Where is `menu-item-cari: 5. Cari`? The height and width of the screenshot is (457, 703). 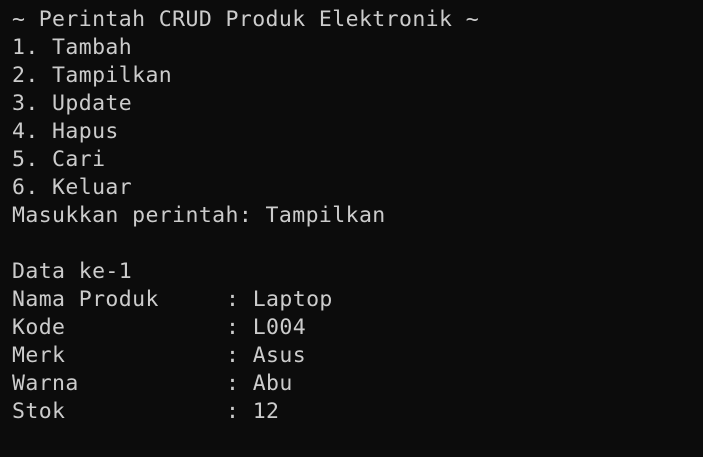
menu-item-cari: 5. Cari is located at coordinates (59, 159).